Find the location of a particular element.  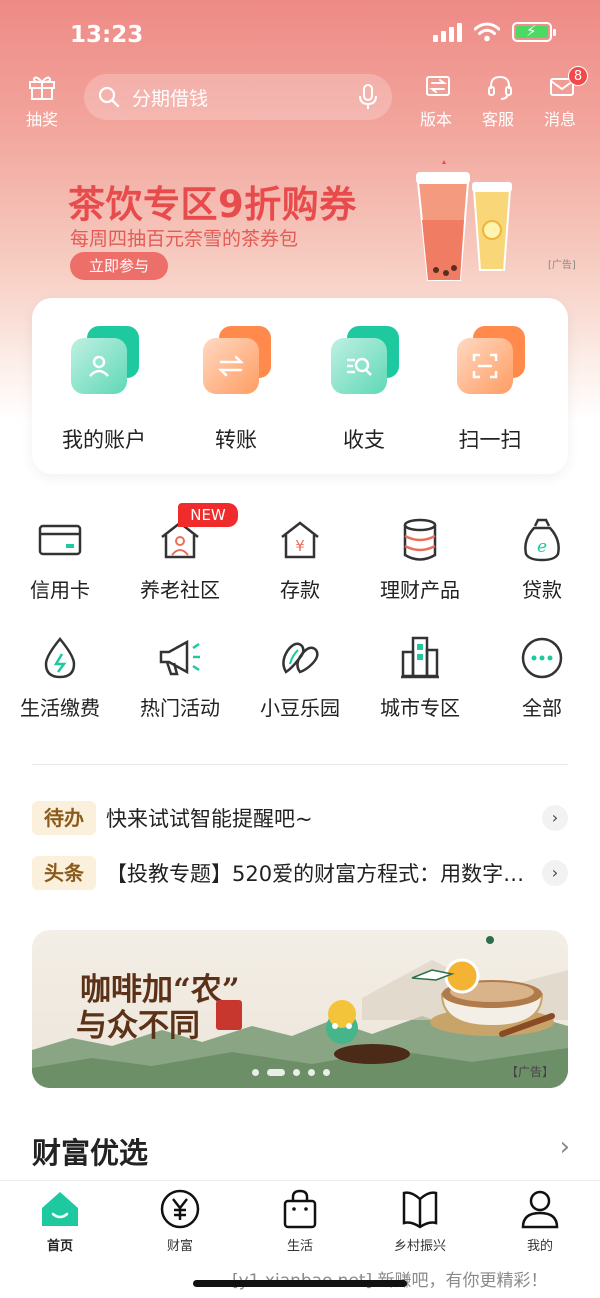

quick-action-transfer: 转账 is located at coordinates (236, 390).